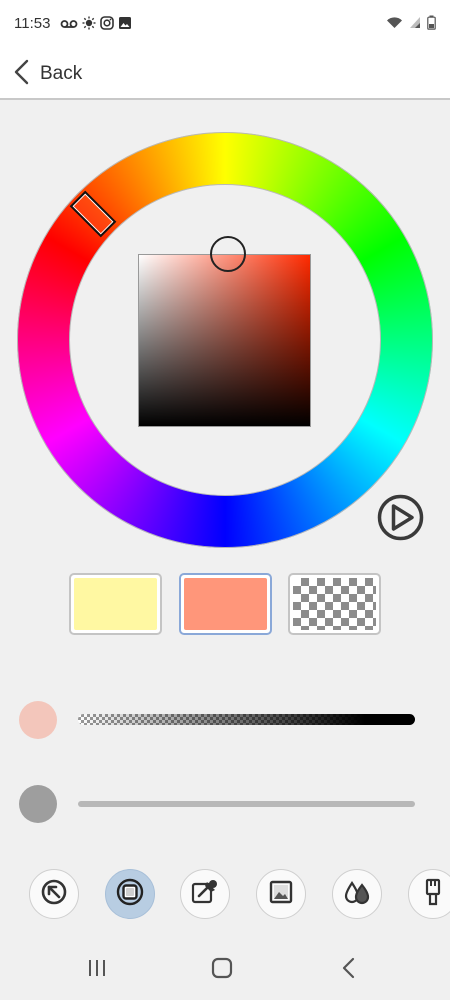  I want to click on play-icon, so click(400, 519).